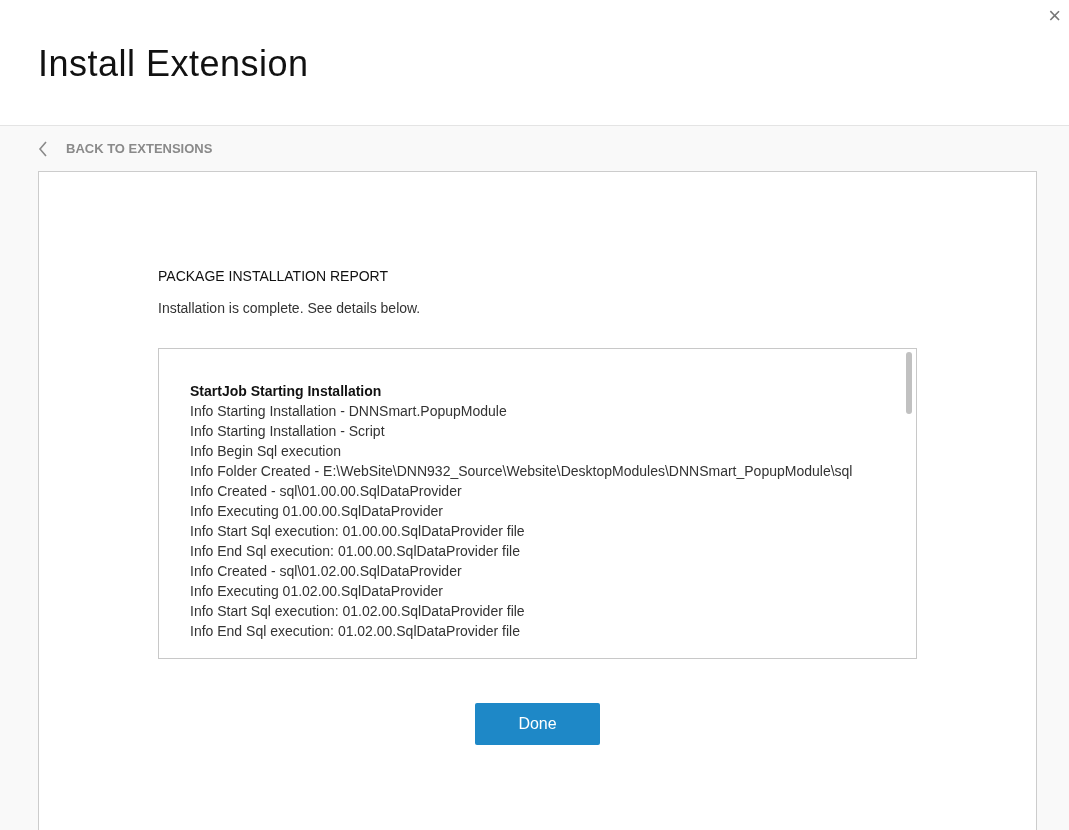 Image resolution: width=1069 pixels, height=830 pixels. What do you see at coordinates (173, 63) in the screenshot?
I see `dialog-title: Install Extension` at bounding box center [173, 63].